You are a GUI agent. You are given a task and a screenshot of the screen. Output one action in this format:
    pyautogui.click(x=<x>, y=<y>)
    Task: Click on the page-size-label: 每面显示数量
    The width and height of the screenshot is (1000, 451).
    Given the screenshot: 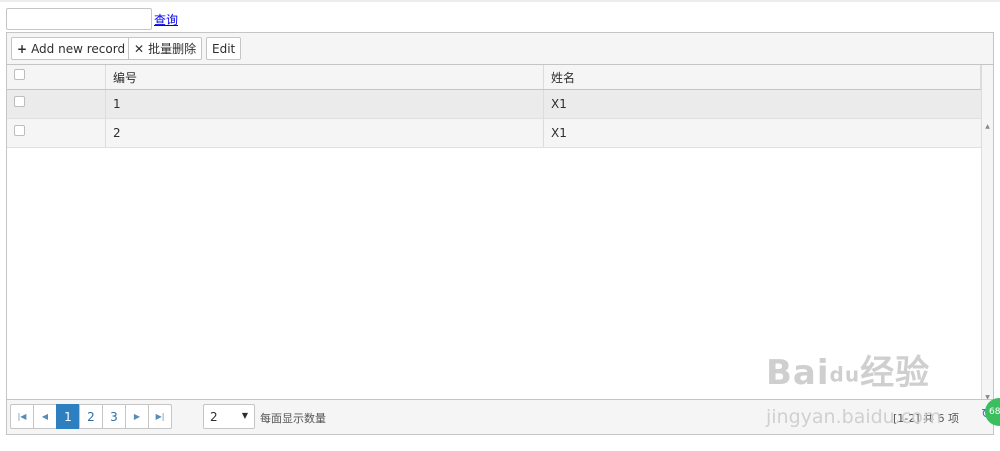 What is the action you would take?
    pyautogui.click(x=293, y=418)
    